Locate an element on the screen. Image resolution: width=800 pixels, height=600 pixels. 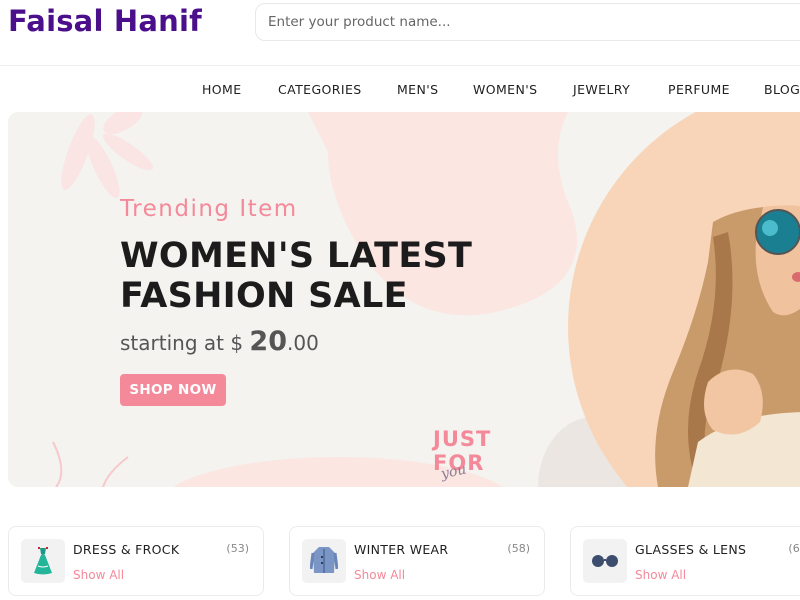
nav-item-womens: WOMEN'S is located at coordinates (505, 89).